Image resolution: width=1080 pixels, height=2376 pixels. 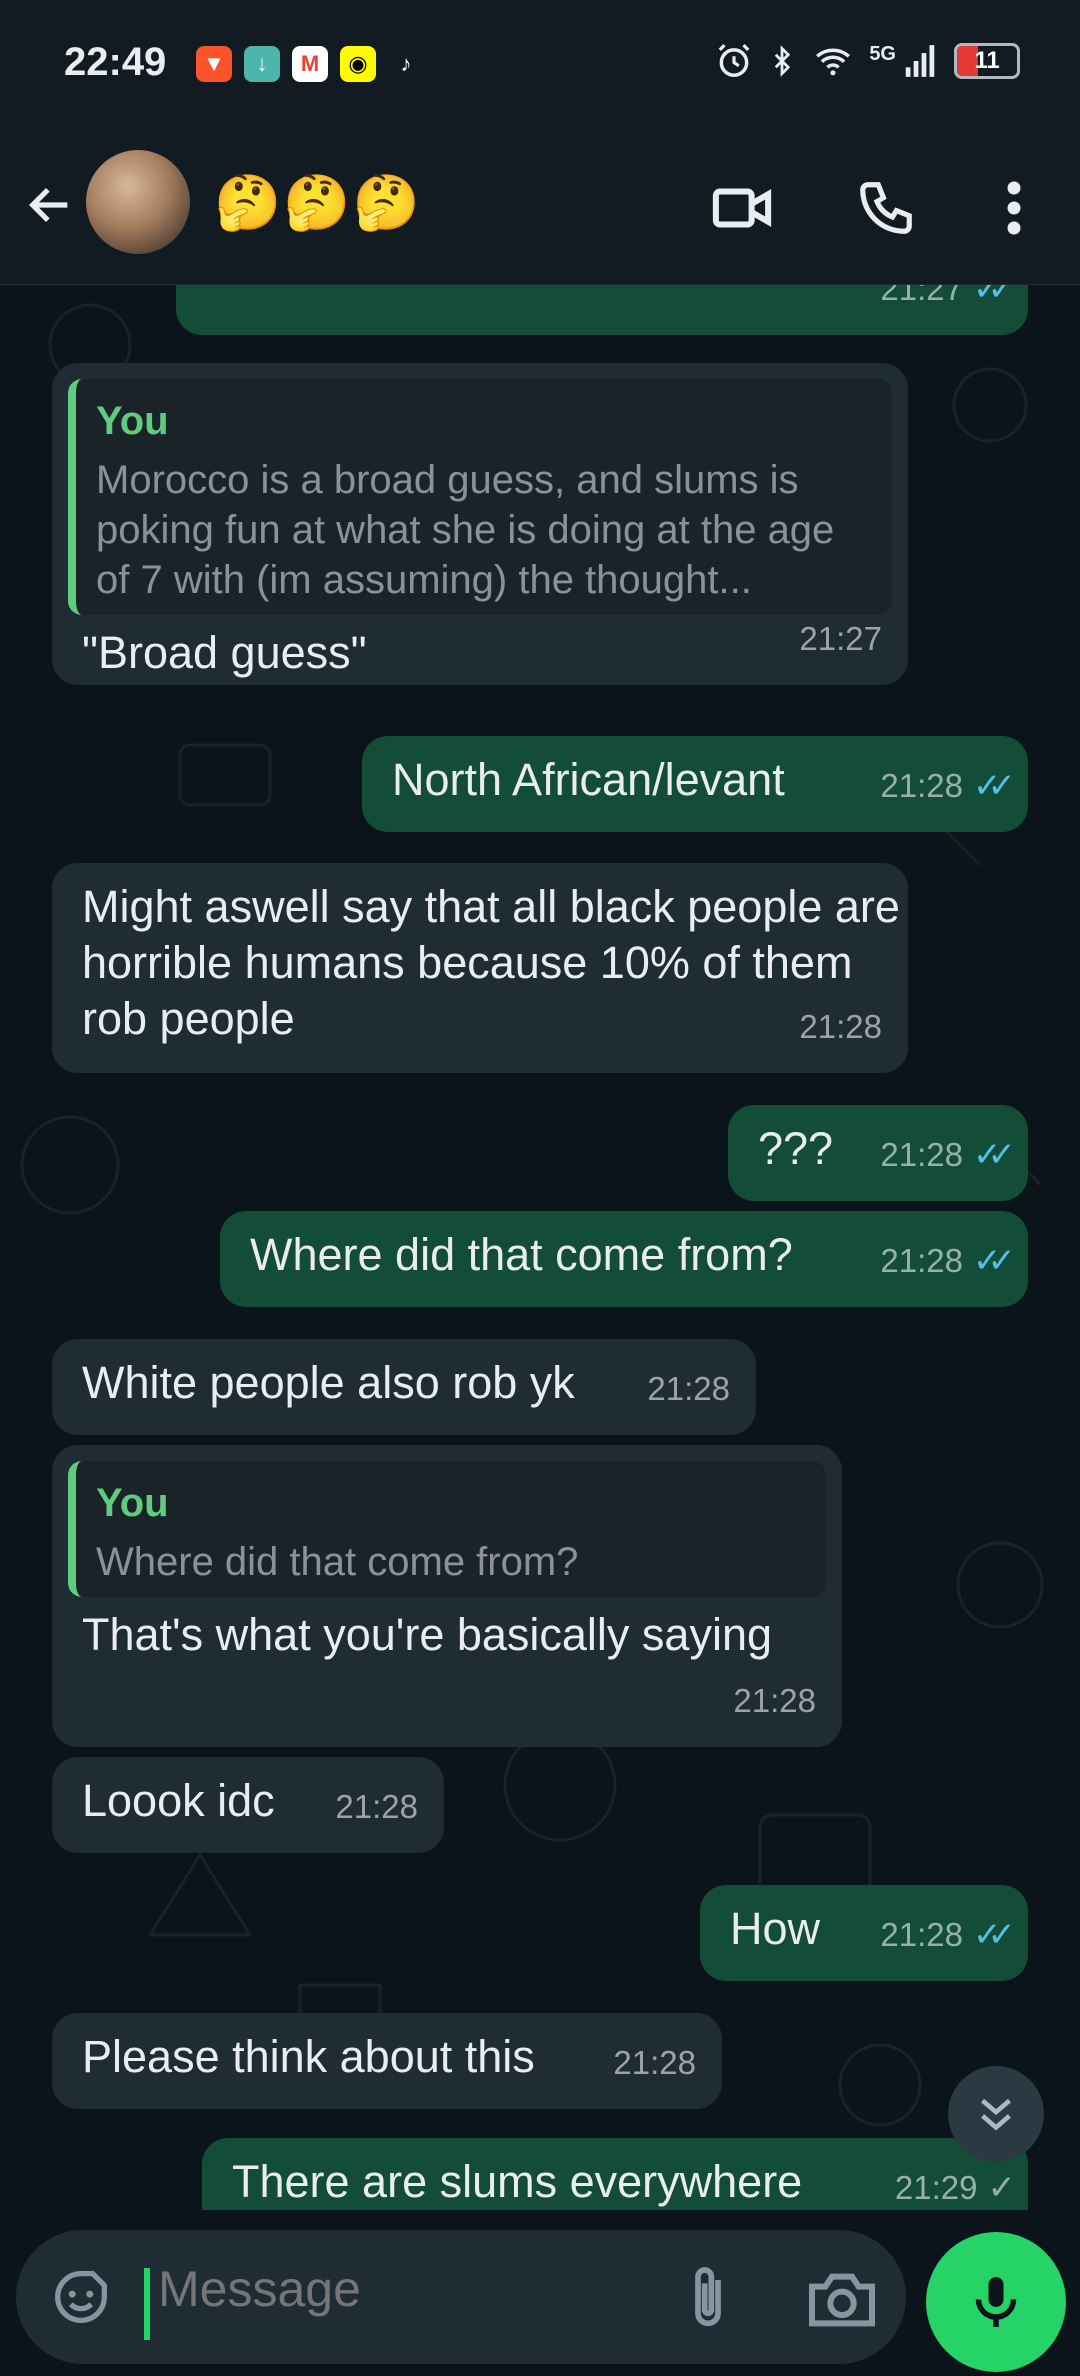 What do you see at coordinates (936, 2187) in the screenshot?
I see `message-time: 21:29` at bounding box center [936, 2187].